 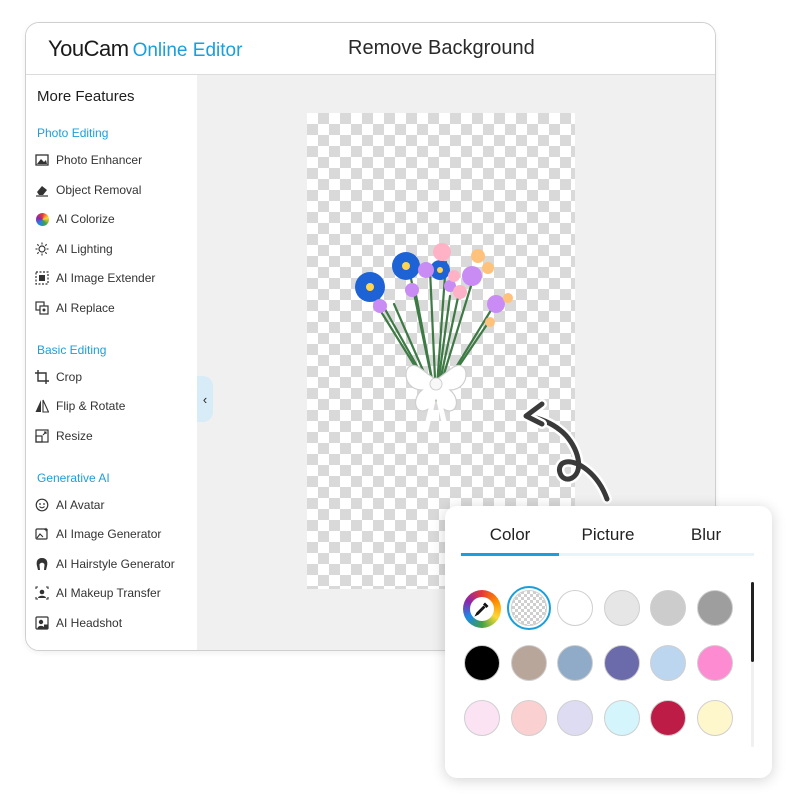 I want to click on background-options-panel: Color Picture Blur, so click(x=608, y=642).